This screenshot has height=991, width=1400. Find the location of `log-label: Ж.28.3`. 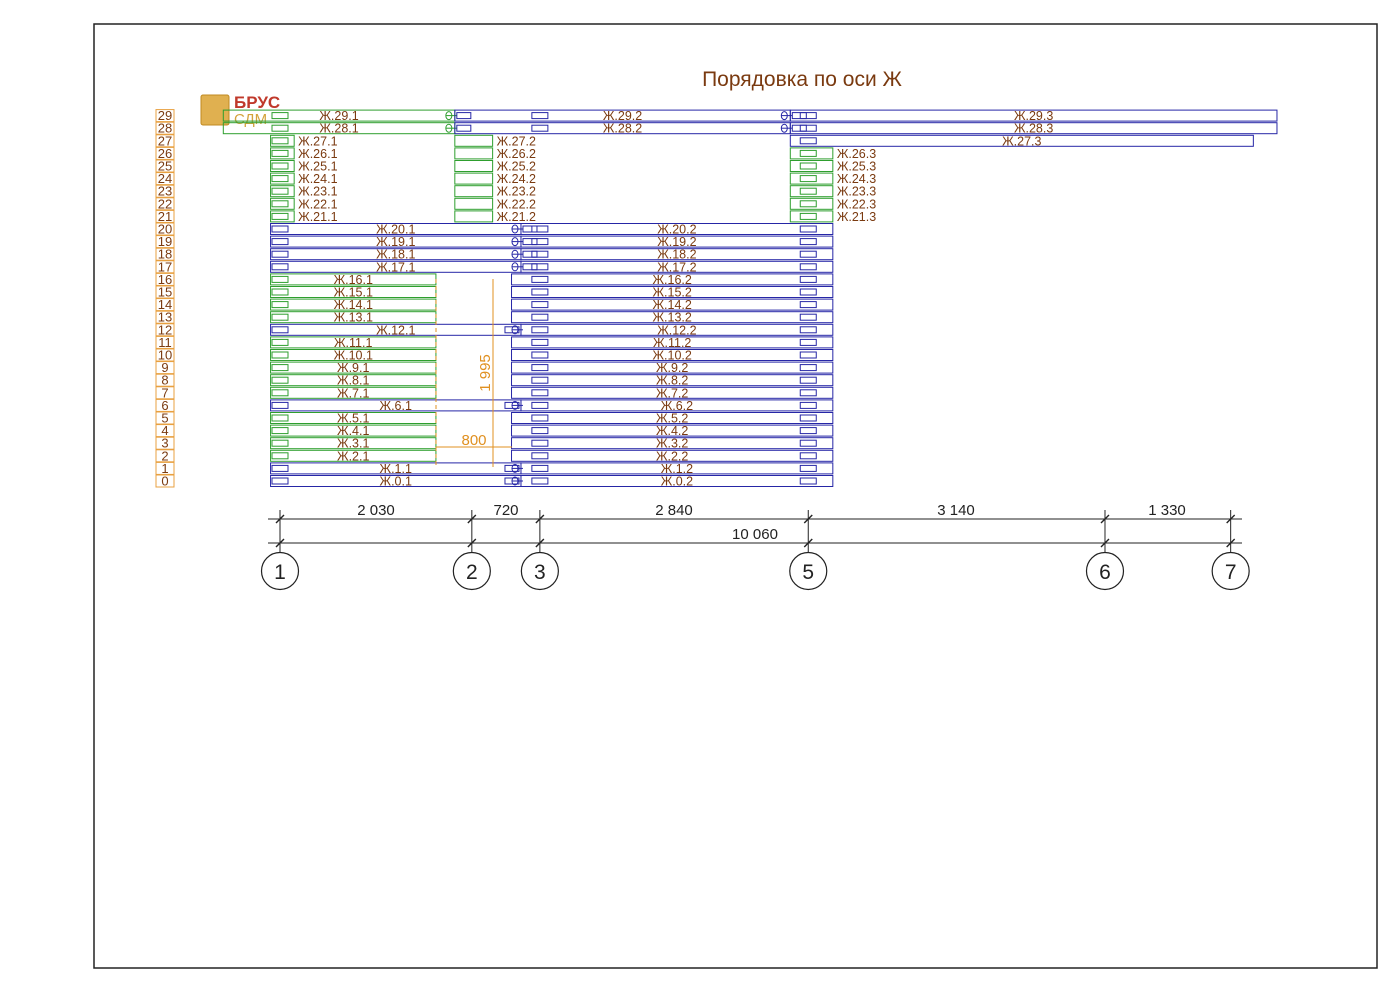

log-label: Ж.28.3 is located at coordinates (1033, 129).